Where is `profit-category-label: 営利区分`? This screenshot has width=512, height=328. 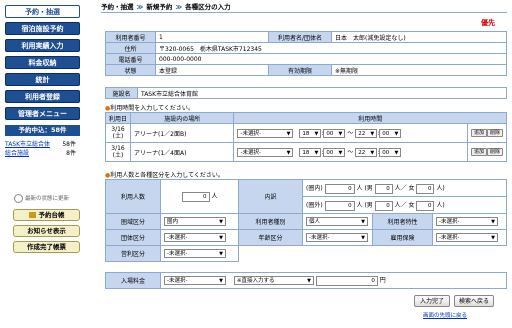
profit-category-label: 営利区分 is located at coordinates (133, 253).